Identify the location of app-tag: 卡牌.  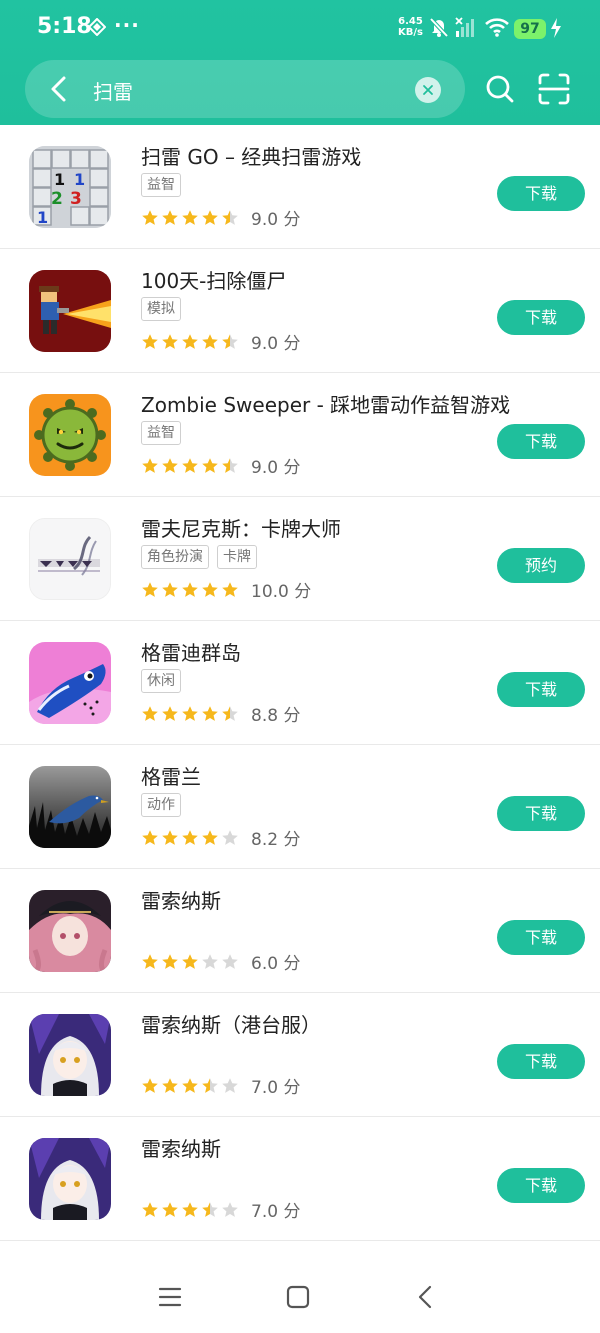
(237, 557).